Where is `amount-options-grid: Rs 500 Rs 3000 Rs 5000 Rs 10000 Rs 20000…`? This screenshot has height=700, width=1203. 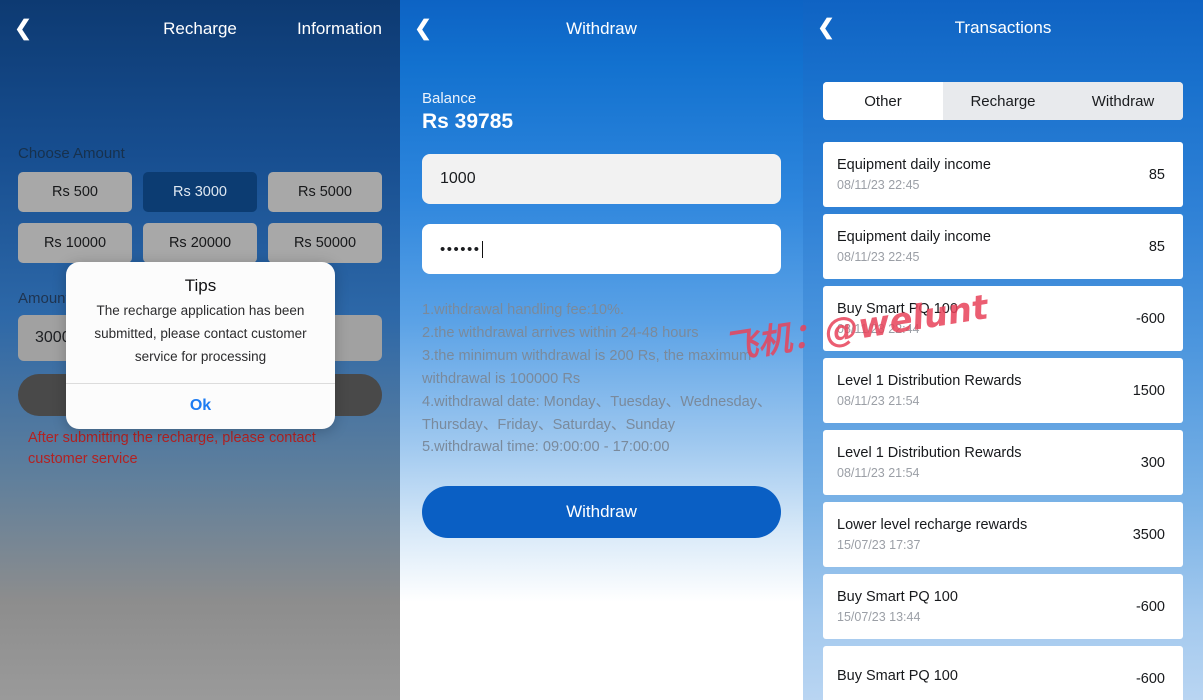
amount-options-grid: Rs 500 Rs 3000 Rs 5000 Rs 10000 Rs 20000… is located at coordinates (200, 212).